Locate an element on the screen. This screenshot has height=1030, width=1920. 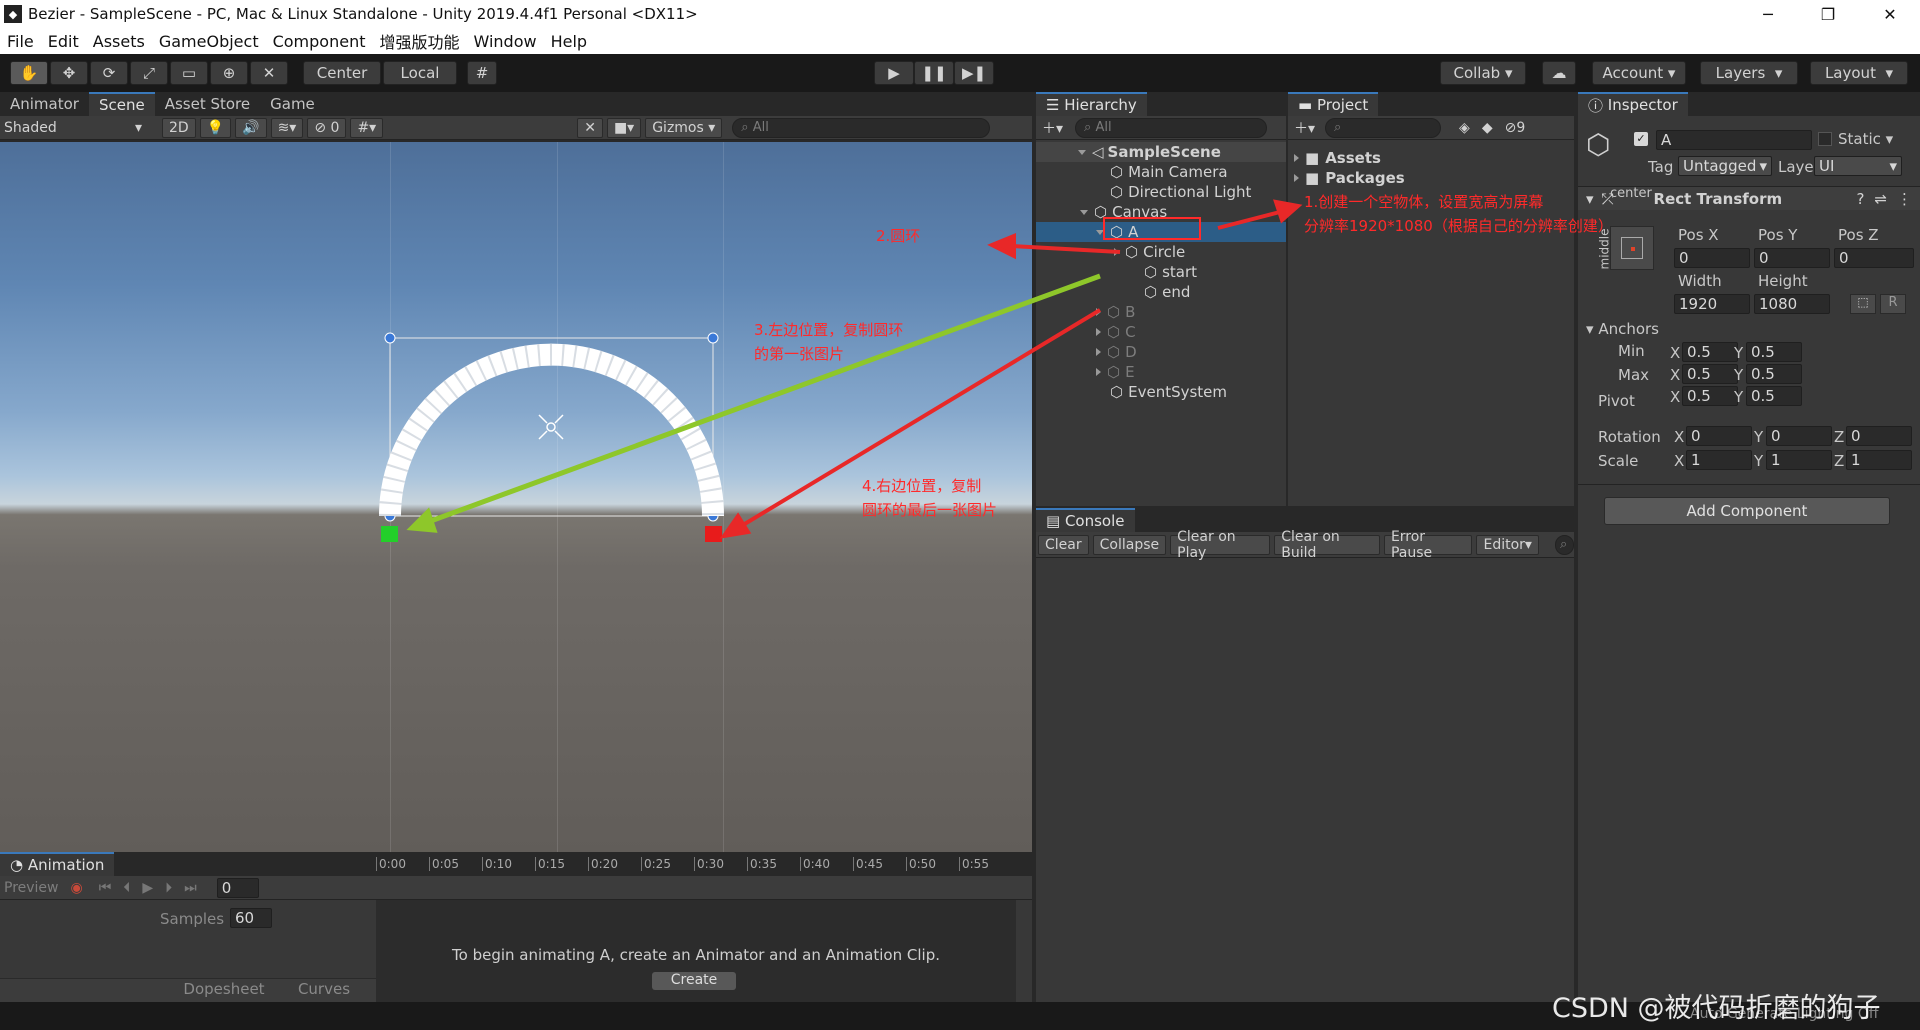
annotation-2: 2.圆环 is located at coordinates (898, 236).